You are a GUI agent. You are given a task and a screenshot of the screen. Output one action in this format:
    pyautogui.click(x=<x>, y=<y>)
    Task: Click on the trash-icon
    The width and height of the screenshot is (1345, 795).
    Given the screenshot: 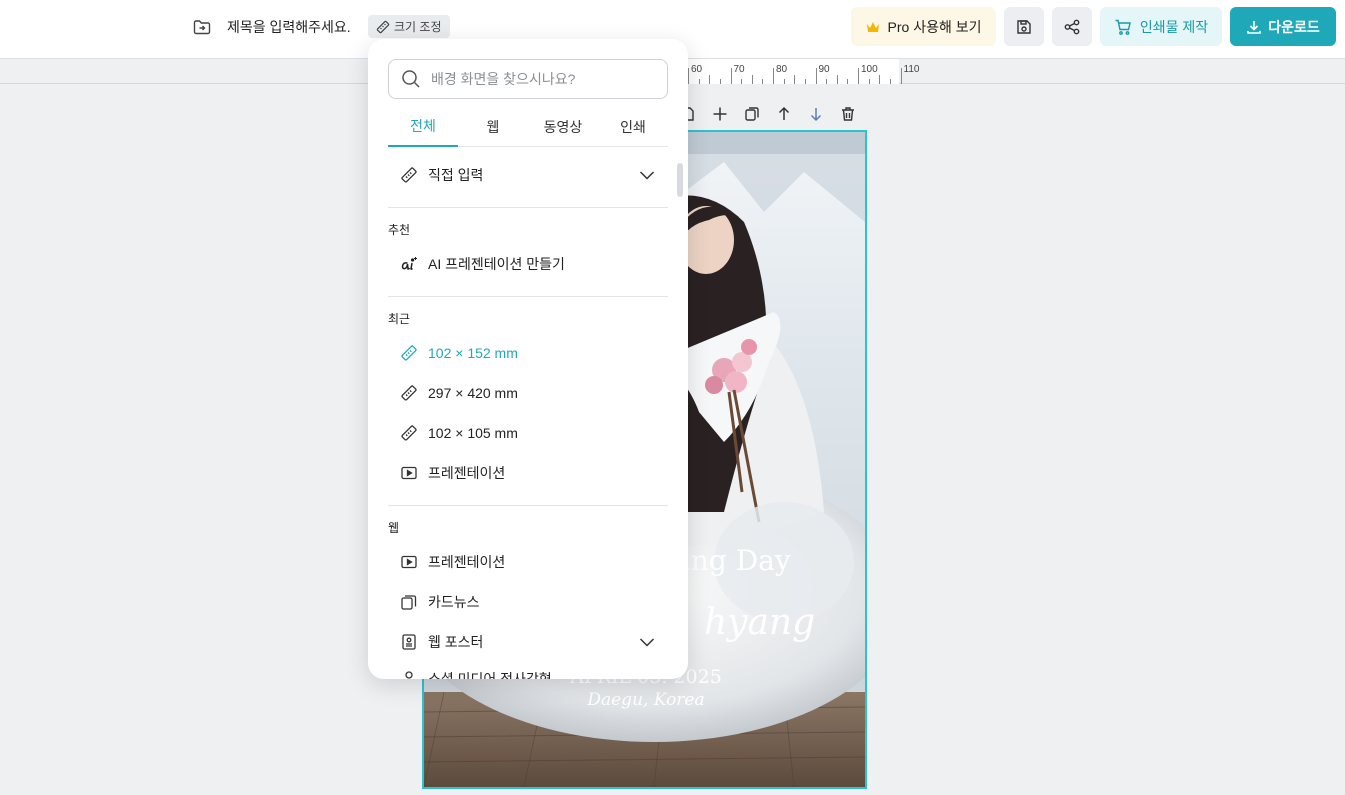 What is the action you would take?
    pyautogui.click(x=848, y=114)
    